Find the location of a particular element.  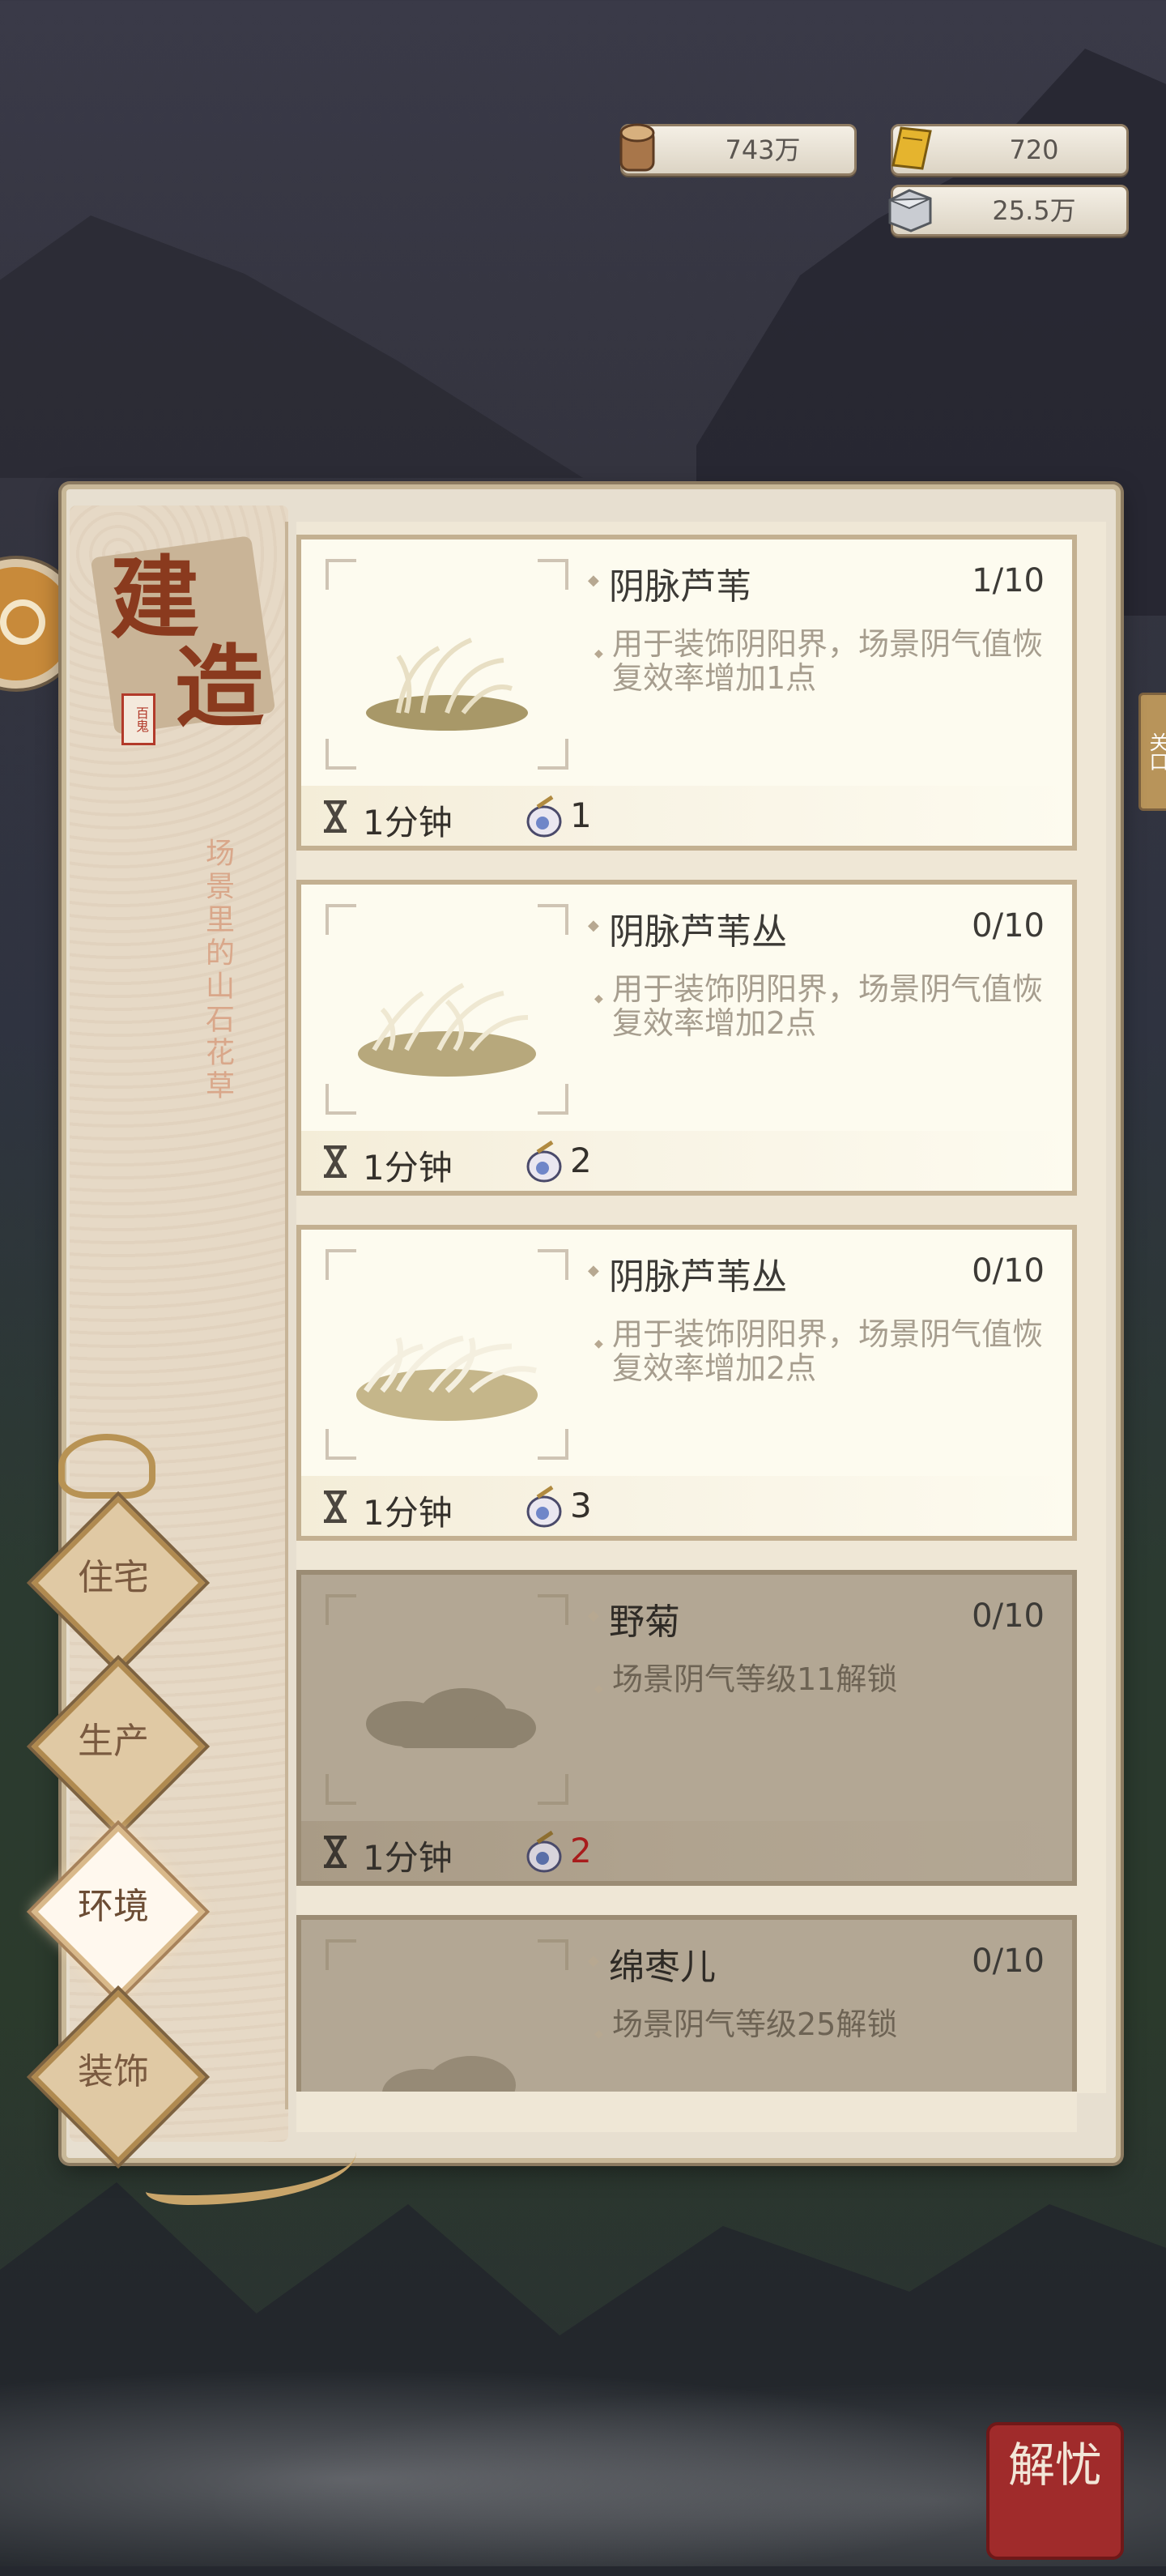

build-cost: 2 is located at coordinates (581, 1161).